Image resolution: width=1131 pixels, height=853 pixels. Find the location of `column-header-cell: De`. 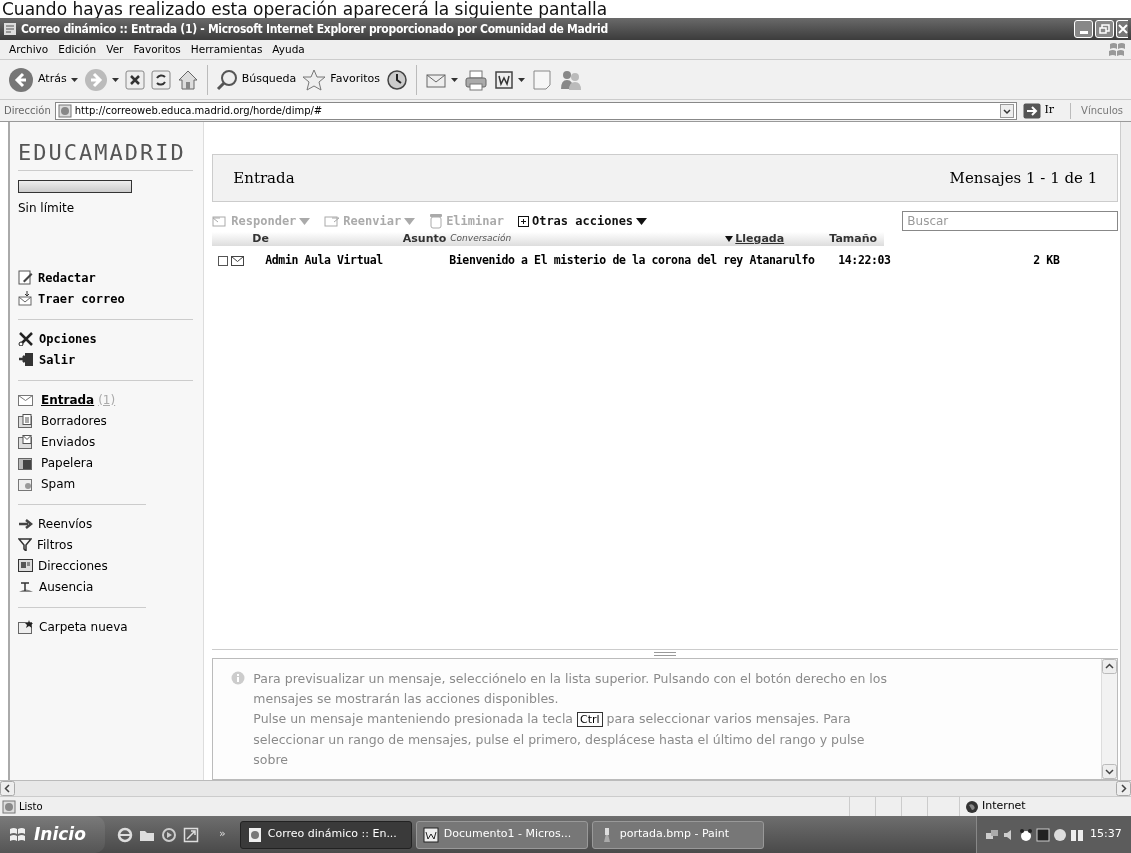

column-header-cell: De is located at coordinates (302, 239).